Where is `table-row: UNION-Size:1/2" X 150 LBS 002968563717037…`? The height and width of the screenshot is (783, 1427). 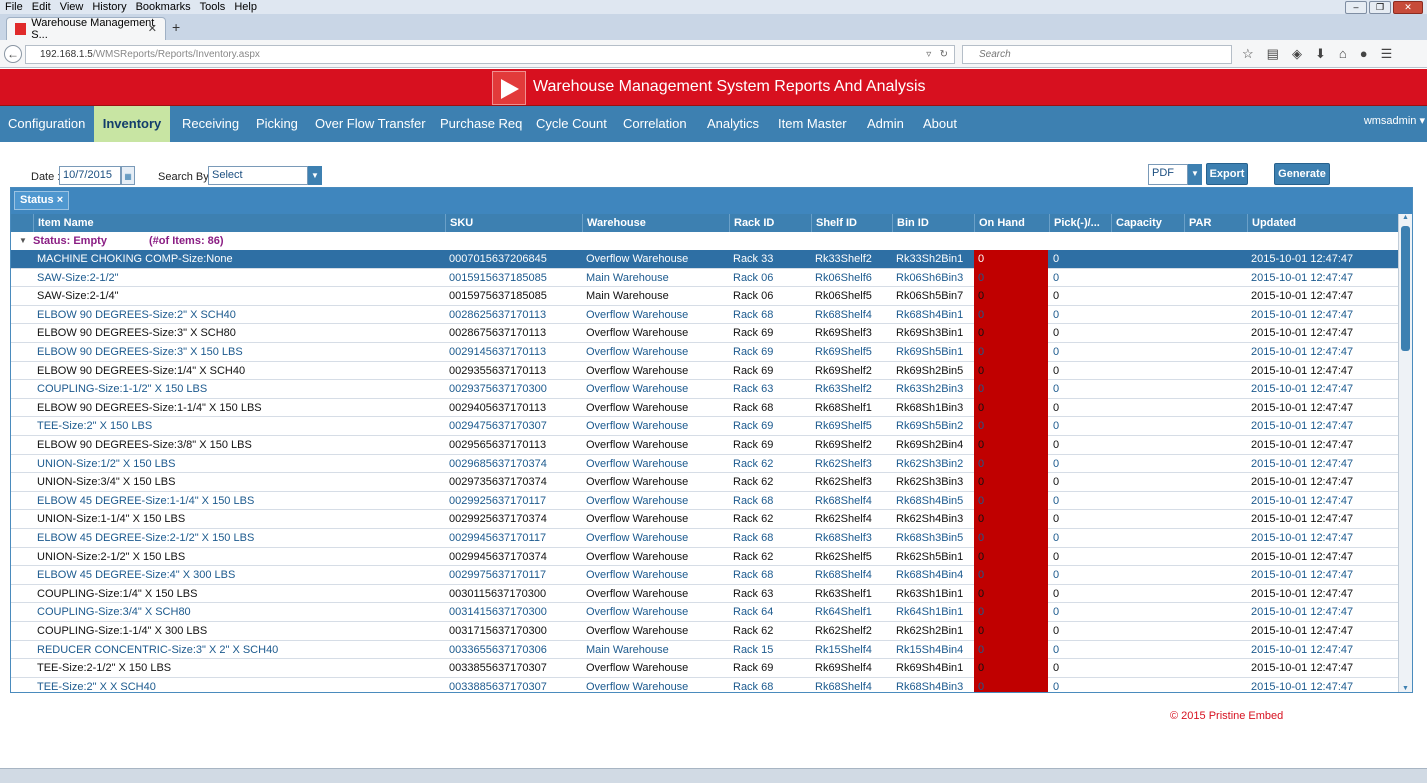 table-row: UNION-Size:1/2" X 150 LBS 002968563717037… is located at coordinates (704, 464).